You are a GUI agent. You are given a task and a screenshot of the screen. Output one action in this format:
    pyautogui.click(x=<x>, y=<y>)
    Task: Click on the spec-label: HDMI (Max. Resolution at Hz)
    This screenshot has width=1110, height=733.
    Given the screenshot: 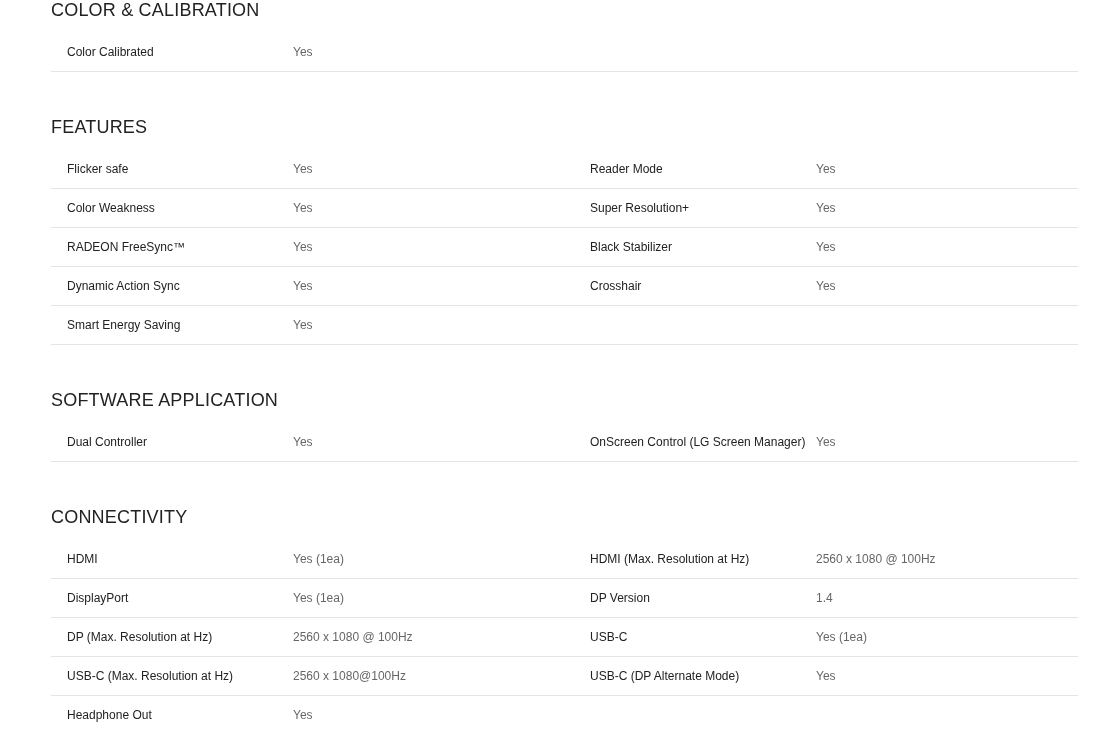 What is the action you would take?
    pyautogui.click(x=670, y=559)
    